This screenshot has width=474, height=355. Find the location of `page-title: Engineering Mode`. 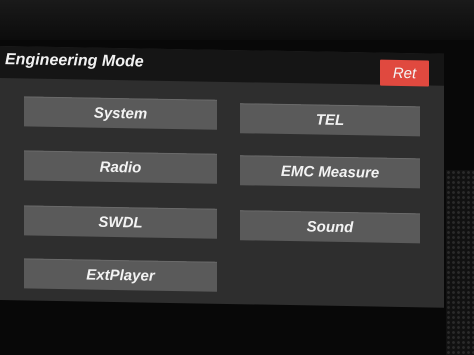

page-title: Engineering Mode is located at coordinates (74, 61).